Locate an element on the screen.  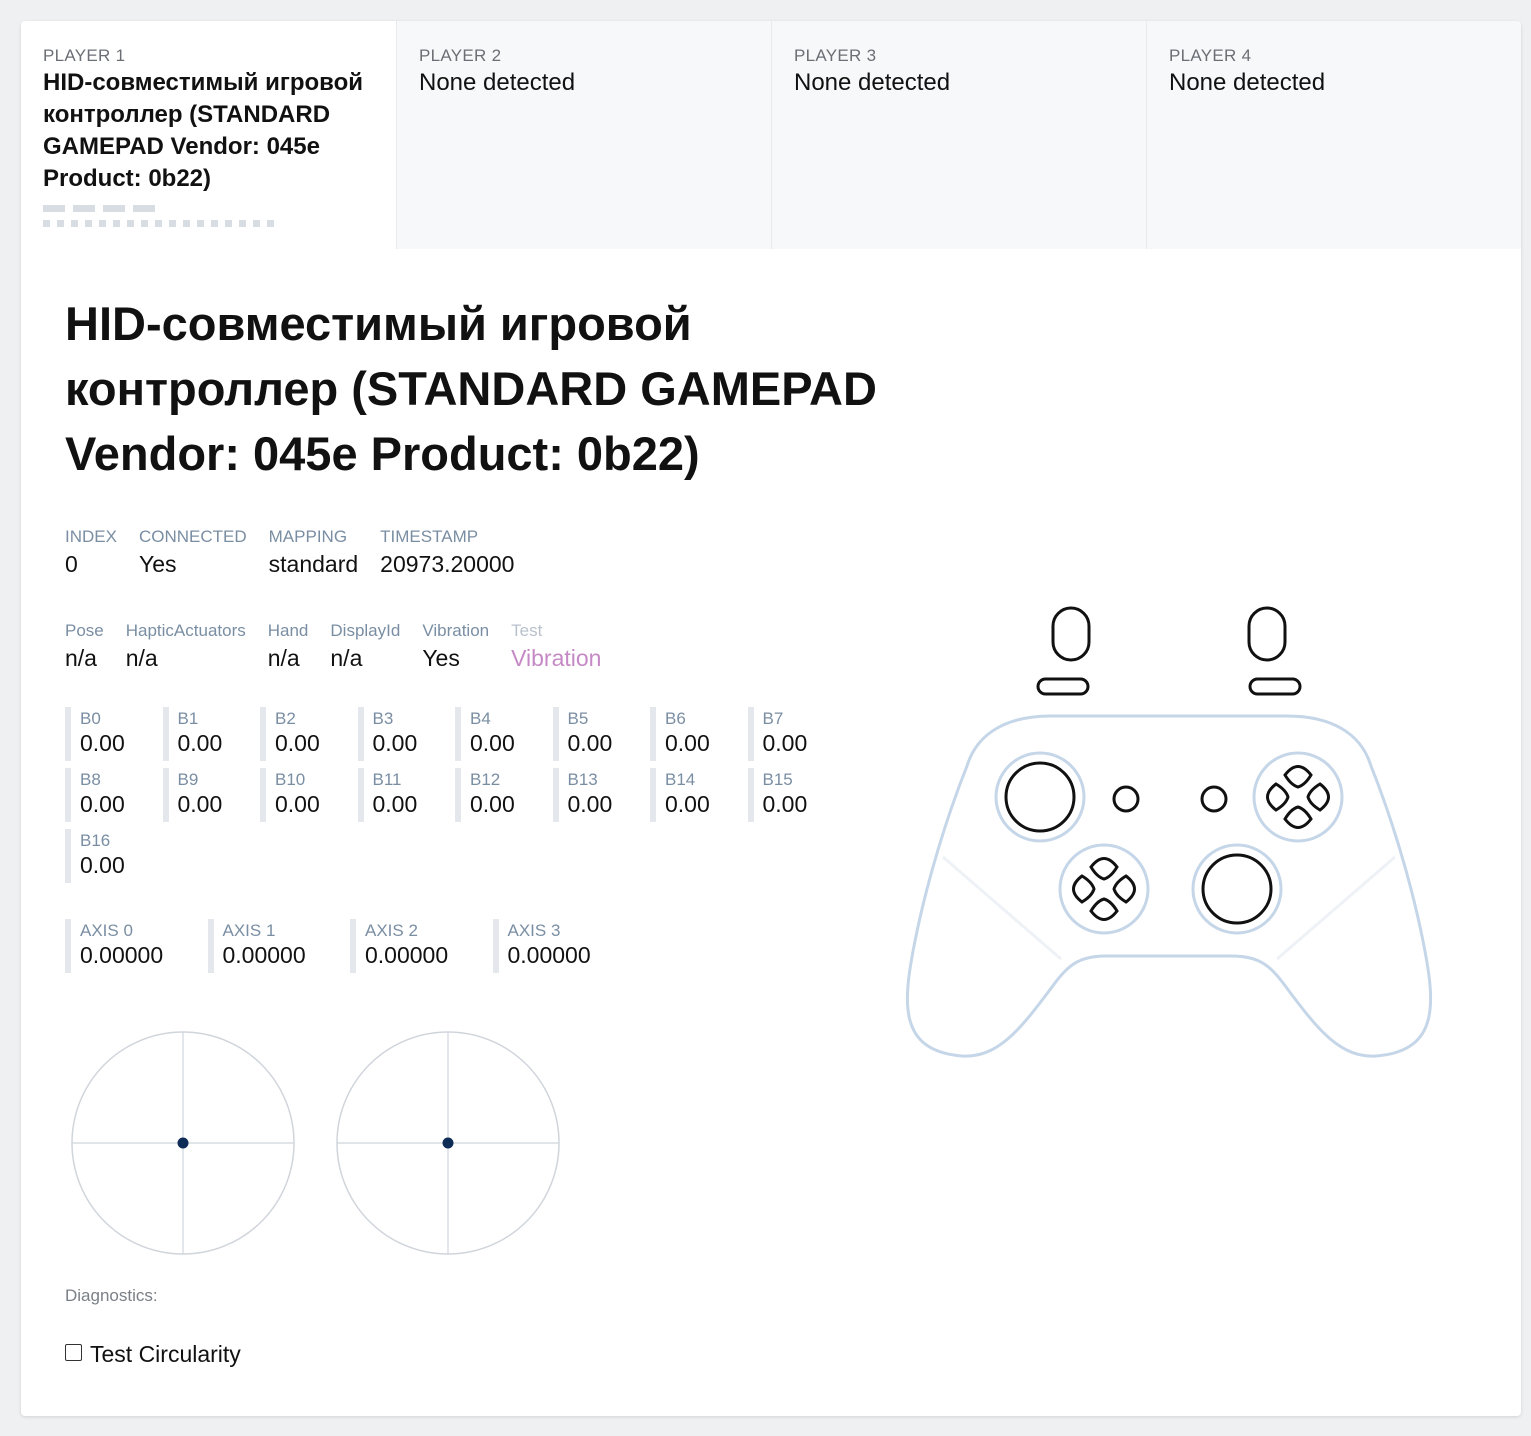
connected-info: CONNECTED Yes is located at coordinates (193, 553).